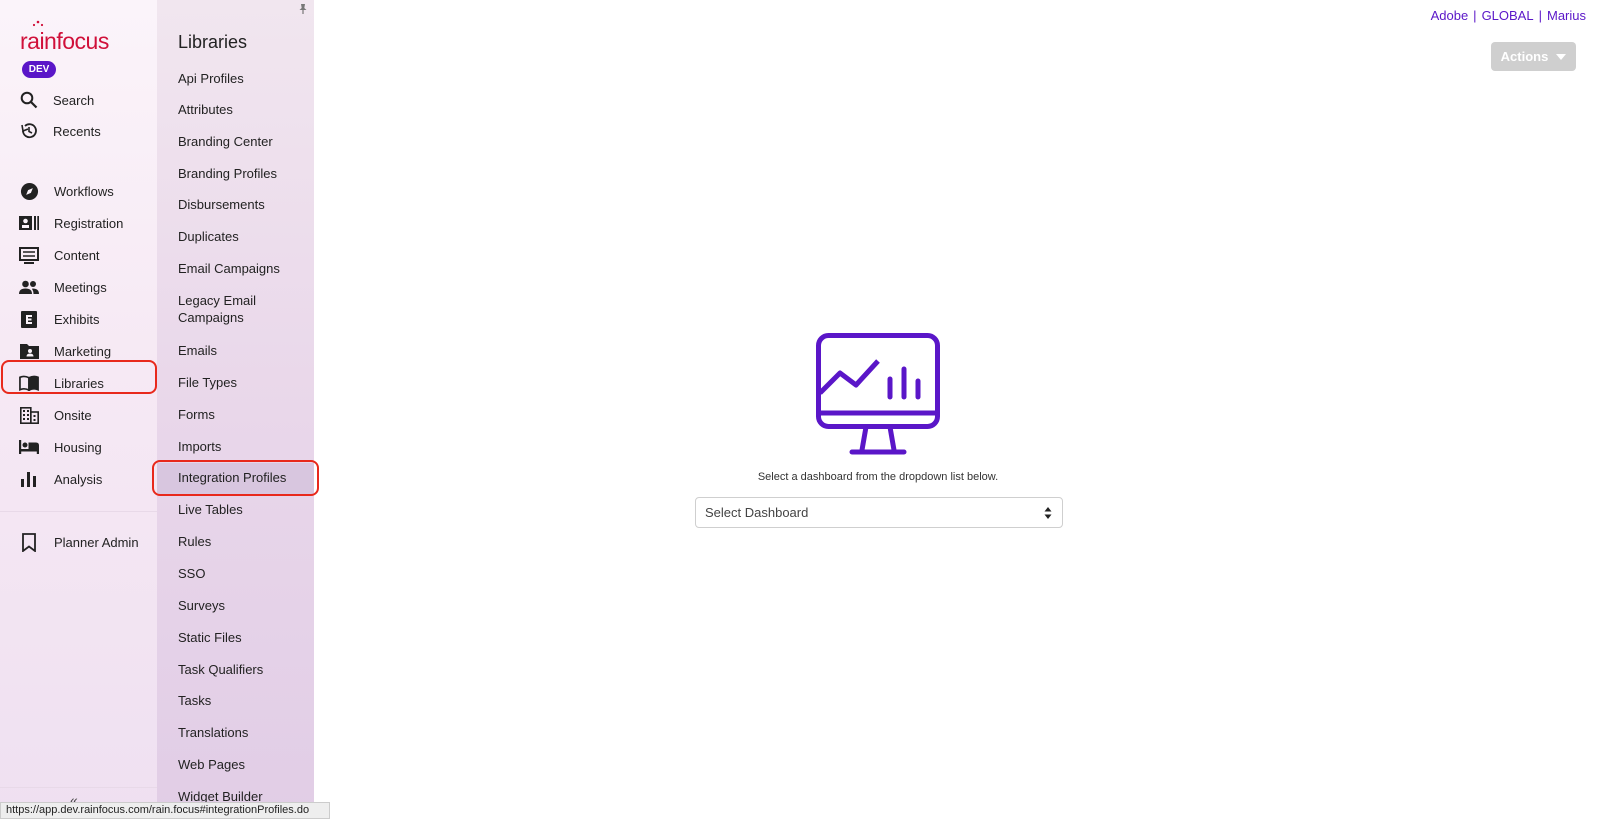  I want to click on dashboard-monitor-icon, so click(878, 394).